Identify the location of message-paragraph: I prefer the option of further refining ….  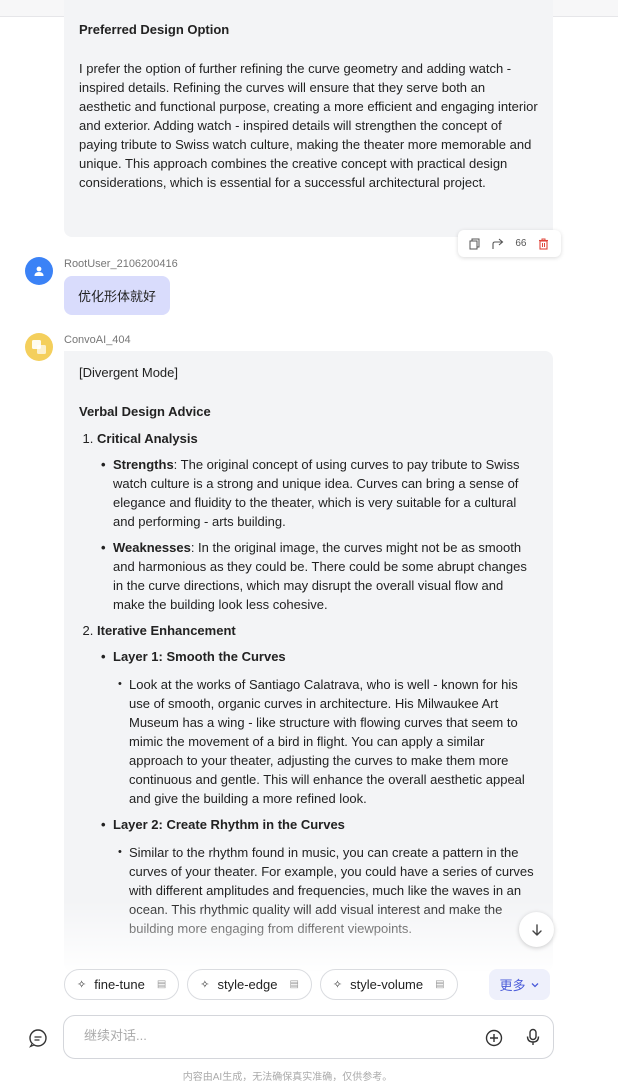
(308, 125).